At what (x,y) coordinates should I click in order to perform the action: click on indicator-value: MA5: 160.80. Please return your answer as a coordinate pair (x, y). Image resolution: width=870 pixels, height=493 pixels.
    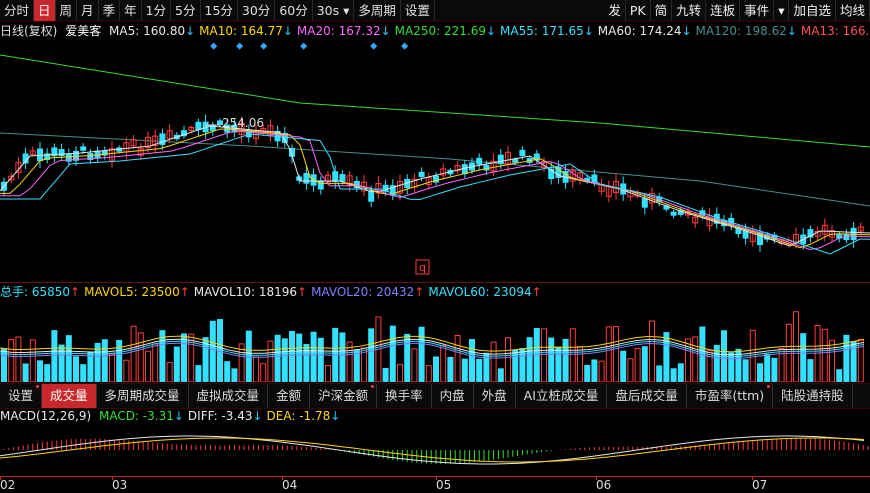
    Looking at the image, I should click on (147, 31).